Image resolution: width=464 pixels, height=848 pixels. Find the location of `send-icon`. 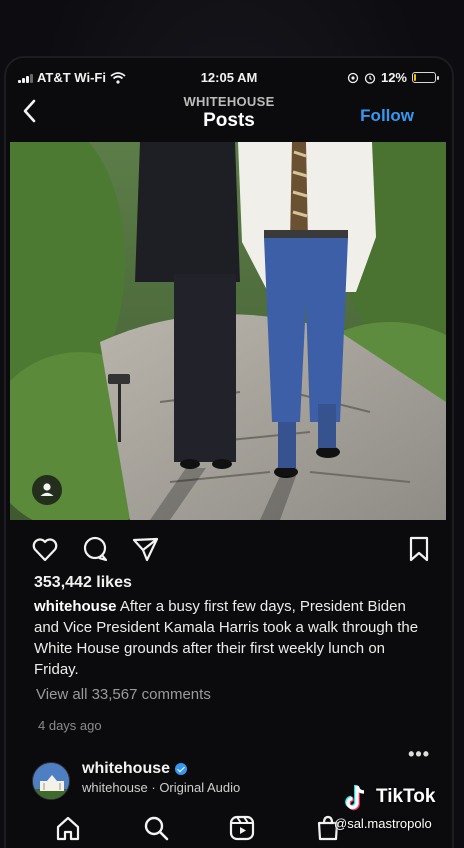

send-icon is located at coordinates (145, 549).